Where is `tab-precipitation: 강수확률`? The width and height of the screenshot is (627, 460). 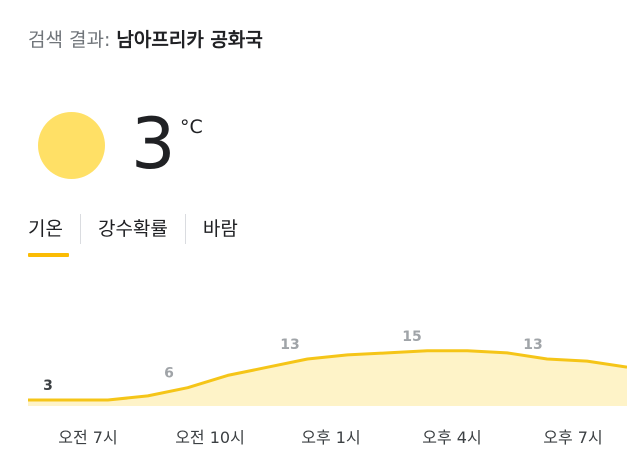
tab-precipitation: 강수확률 is located at coordinates (132, 229).